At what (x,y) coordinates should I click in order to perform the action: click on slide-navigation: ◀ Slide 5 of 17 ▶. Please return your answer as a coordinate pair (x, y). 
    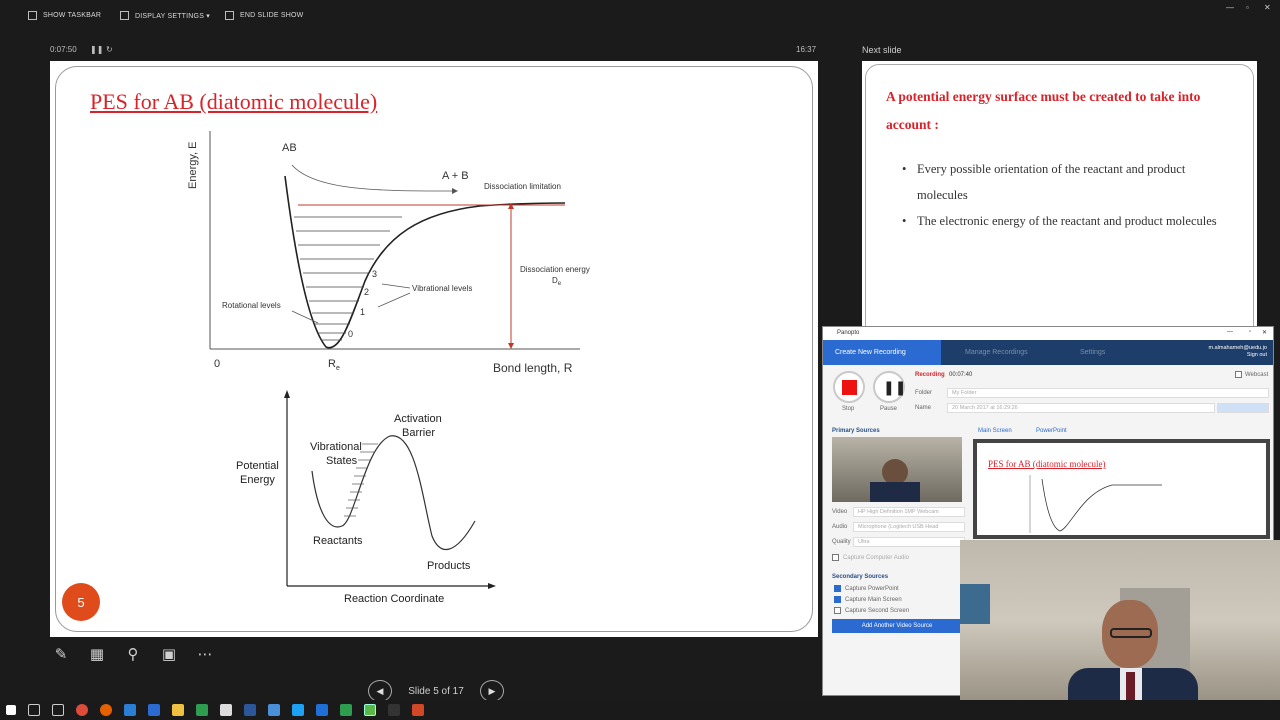
    Looking at the image, I should click on (436, 691).